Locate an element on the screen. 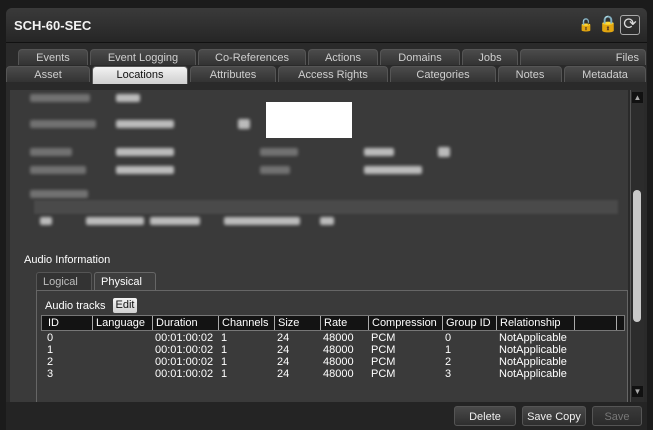 The width and height of the screenshot is (653, 430). column-header: ID is located at coordinates (53, 323).